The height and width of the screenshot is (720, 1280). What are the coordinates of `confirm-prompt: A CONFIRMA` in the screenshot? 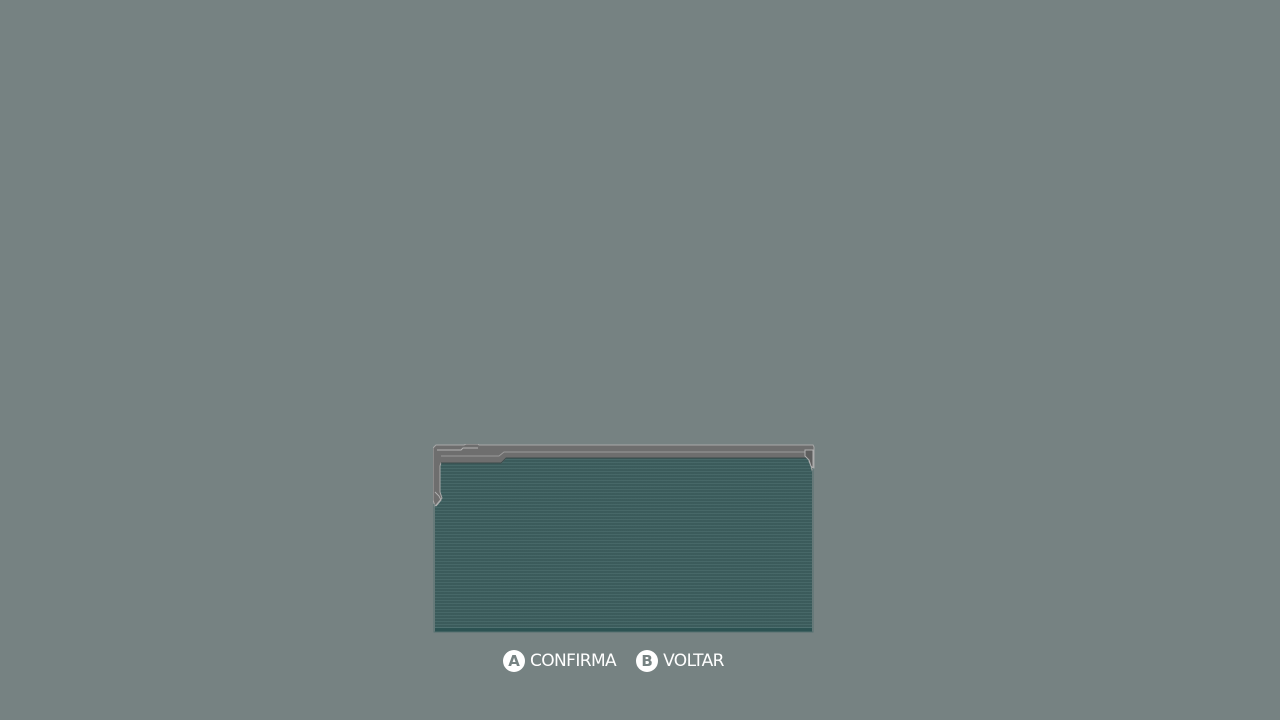 It's located at (560, 661).